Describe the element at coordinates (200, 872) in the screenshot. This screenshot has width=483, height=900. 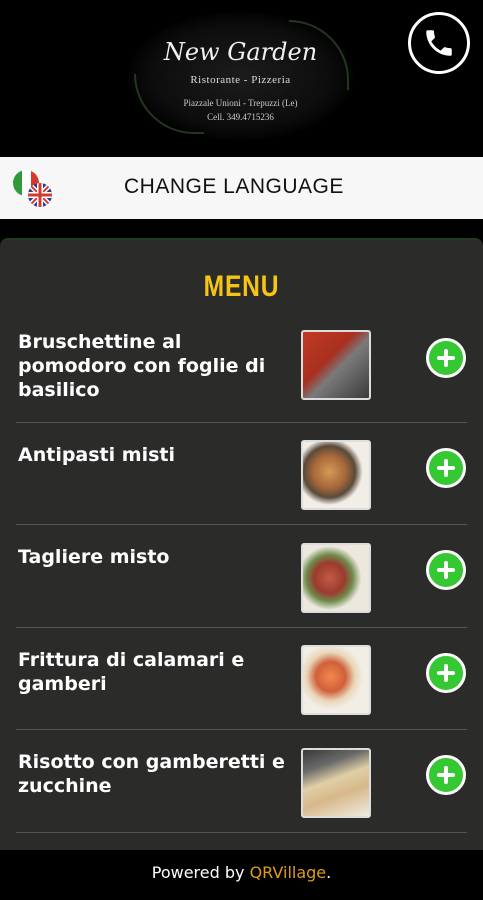
I see `footer-prefix: Powered by` at that location.